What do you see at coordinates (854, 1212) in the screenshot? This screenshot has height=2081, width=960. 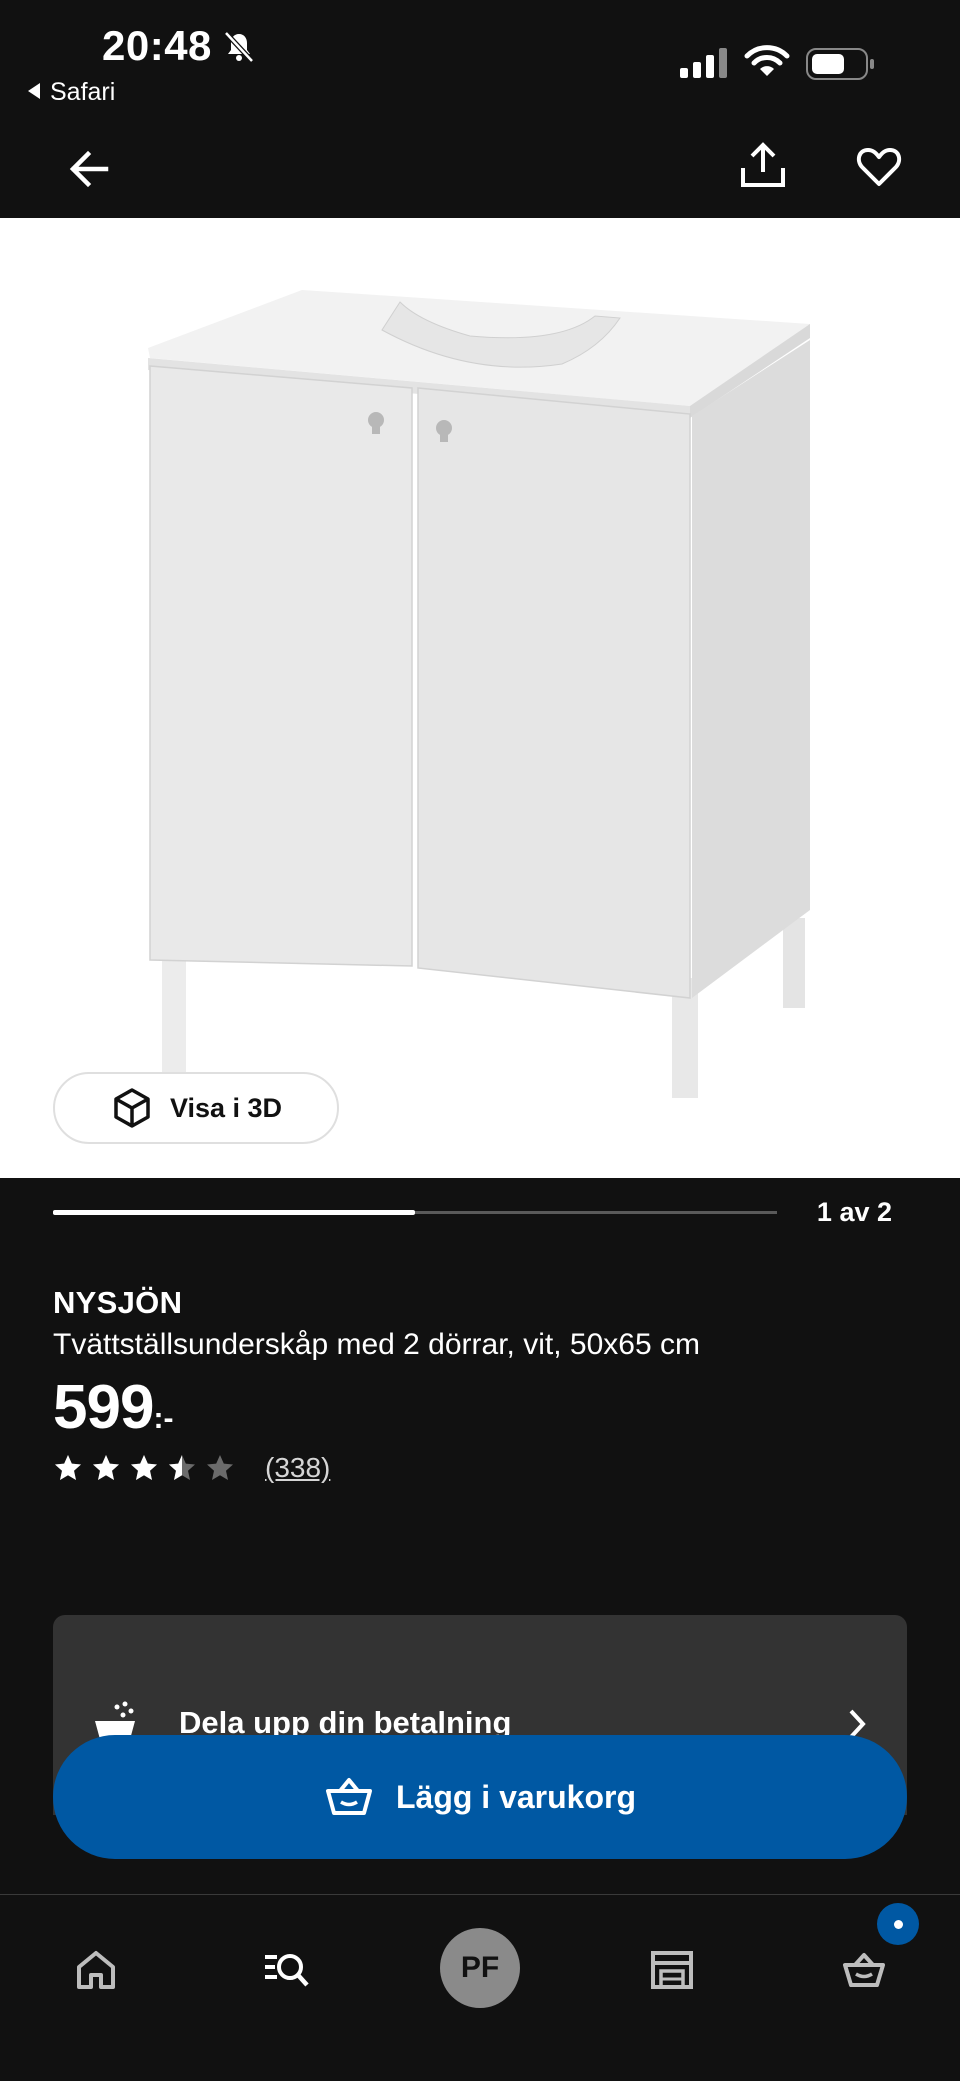 I see `gallery-pager-label: 1 av 2` at bounding box center [854, 1212].